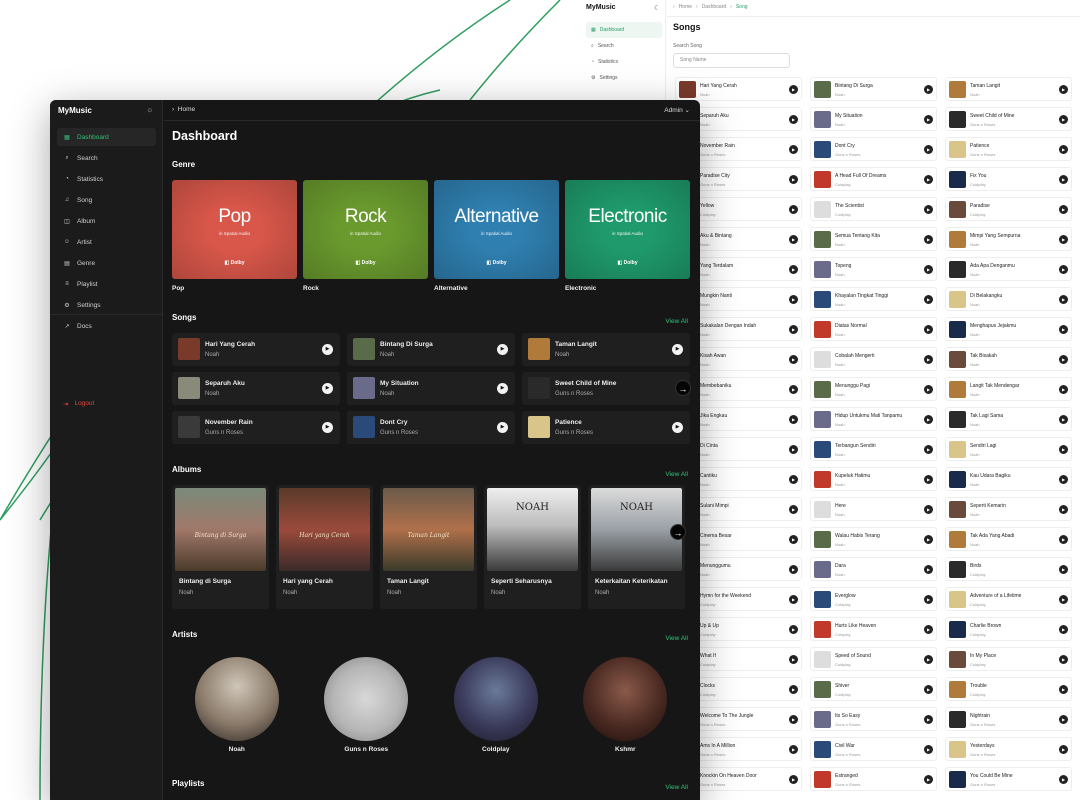 This screenshot has width=1080, height=800. What do you see at coordinates (873, 509) in the screenshot?
I see `song-card: Here Noah ▶` at bounding box center [873, 509].